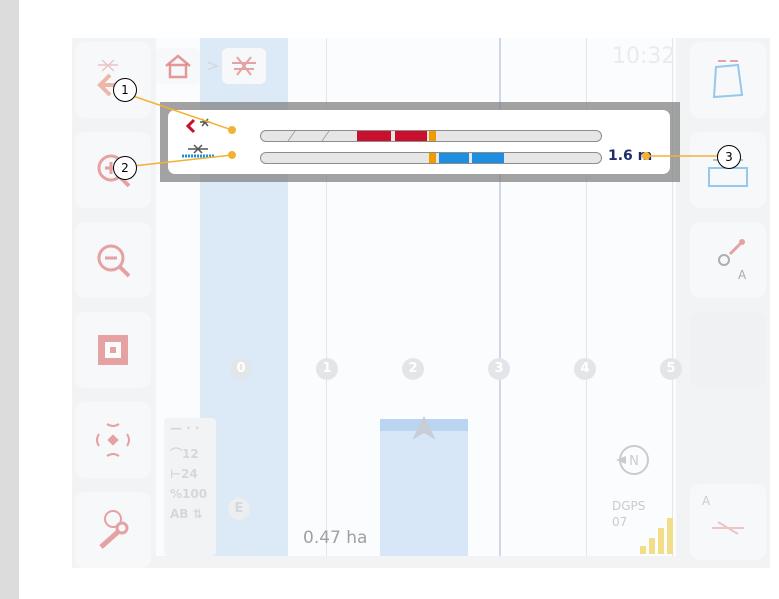  Describe the element at coordinates (125, 90) in the screenshot. I see `callout-1: 1` at that location.